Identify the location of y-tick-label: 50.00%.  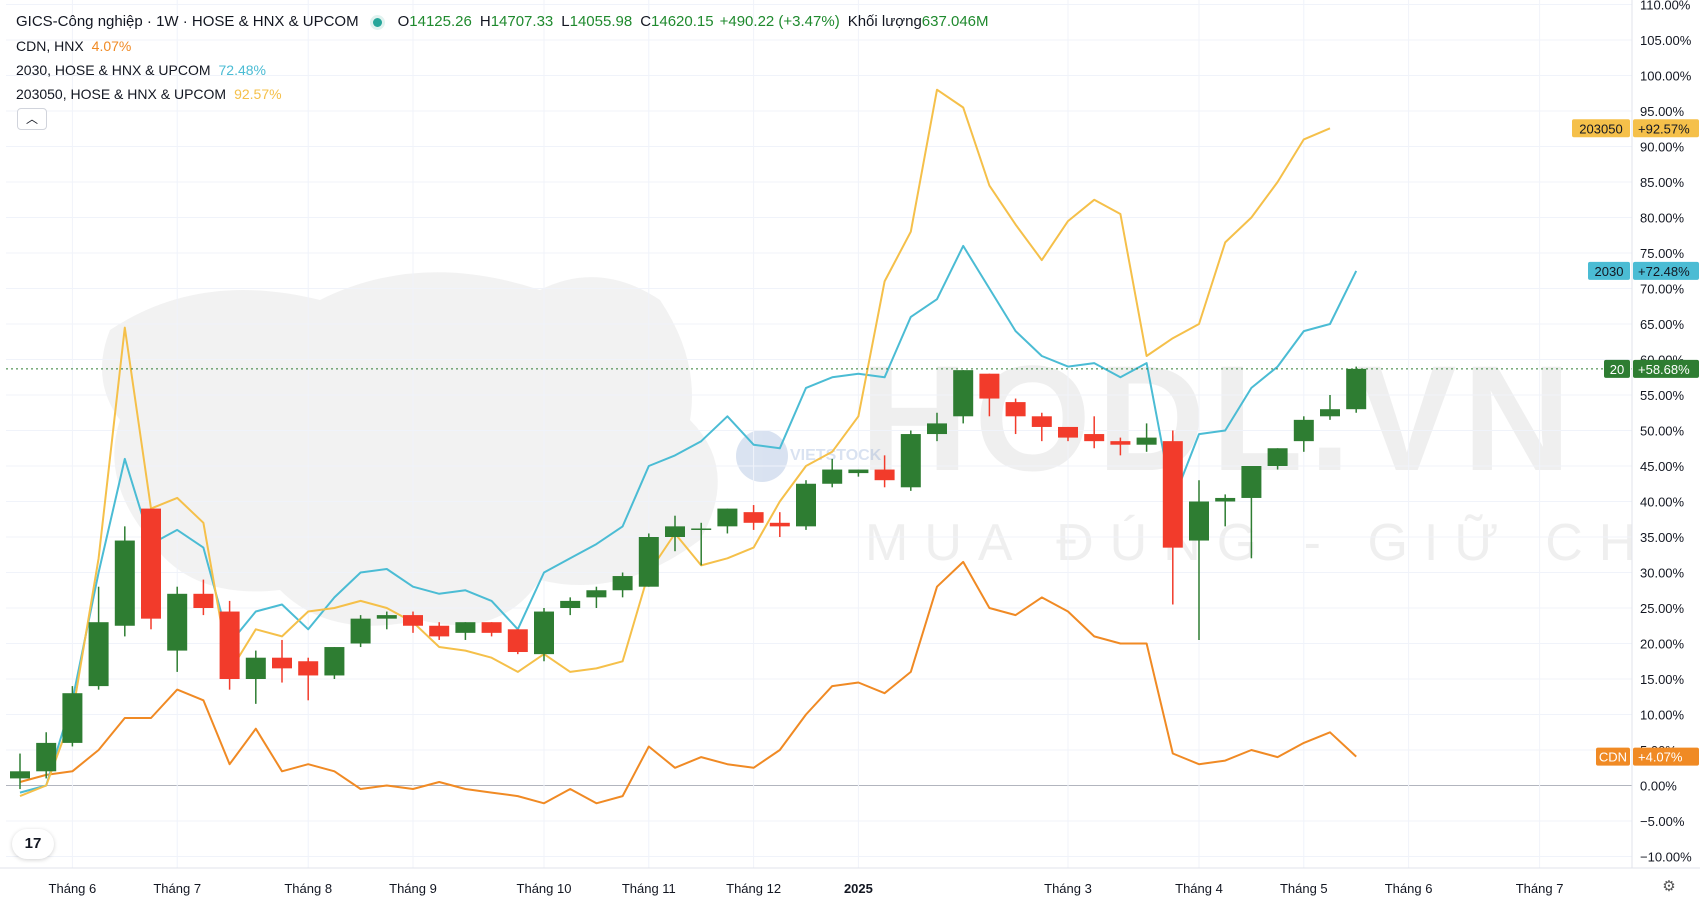
(1662, 431).